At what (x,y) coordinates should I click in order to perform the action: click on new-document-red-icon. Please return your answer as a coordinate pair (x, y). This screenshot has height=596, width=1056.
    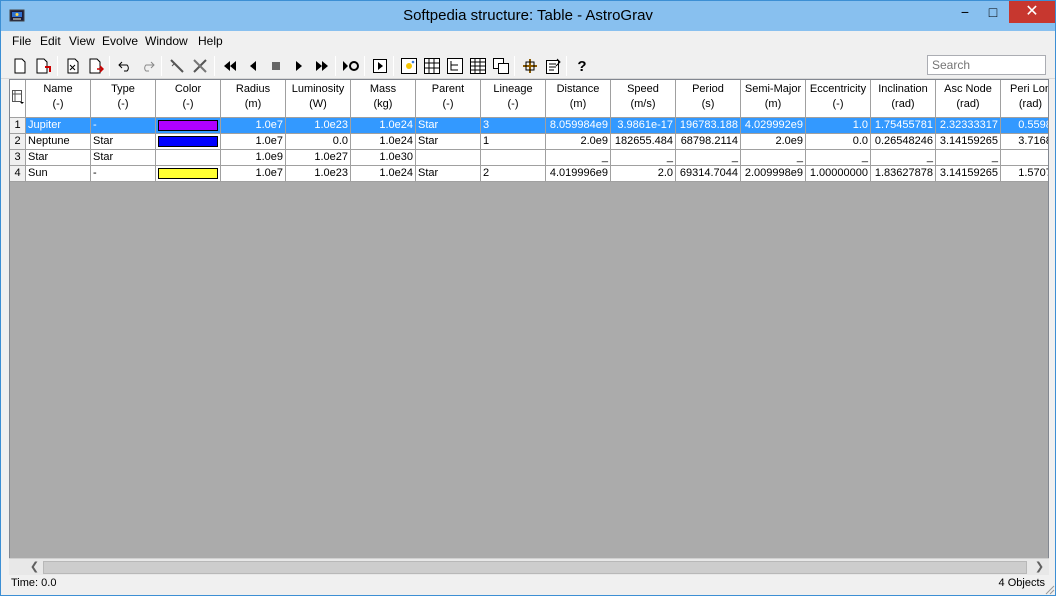
    Looking at the image, I should click on (43, 66).